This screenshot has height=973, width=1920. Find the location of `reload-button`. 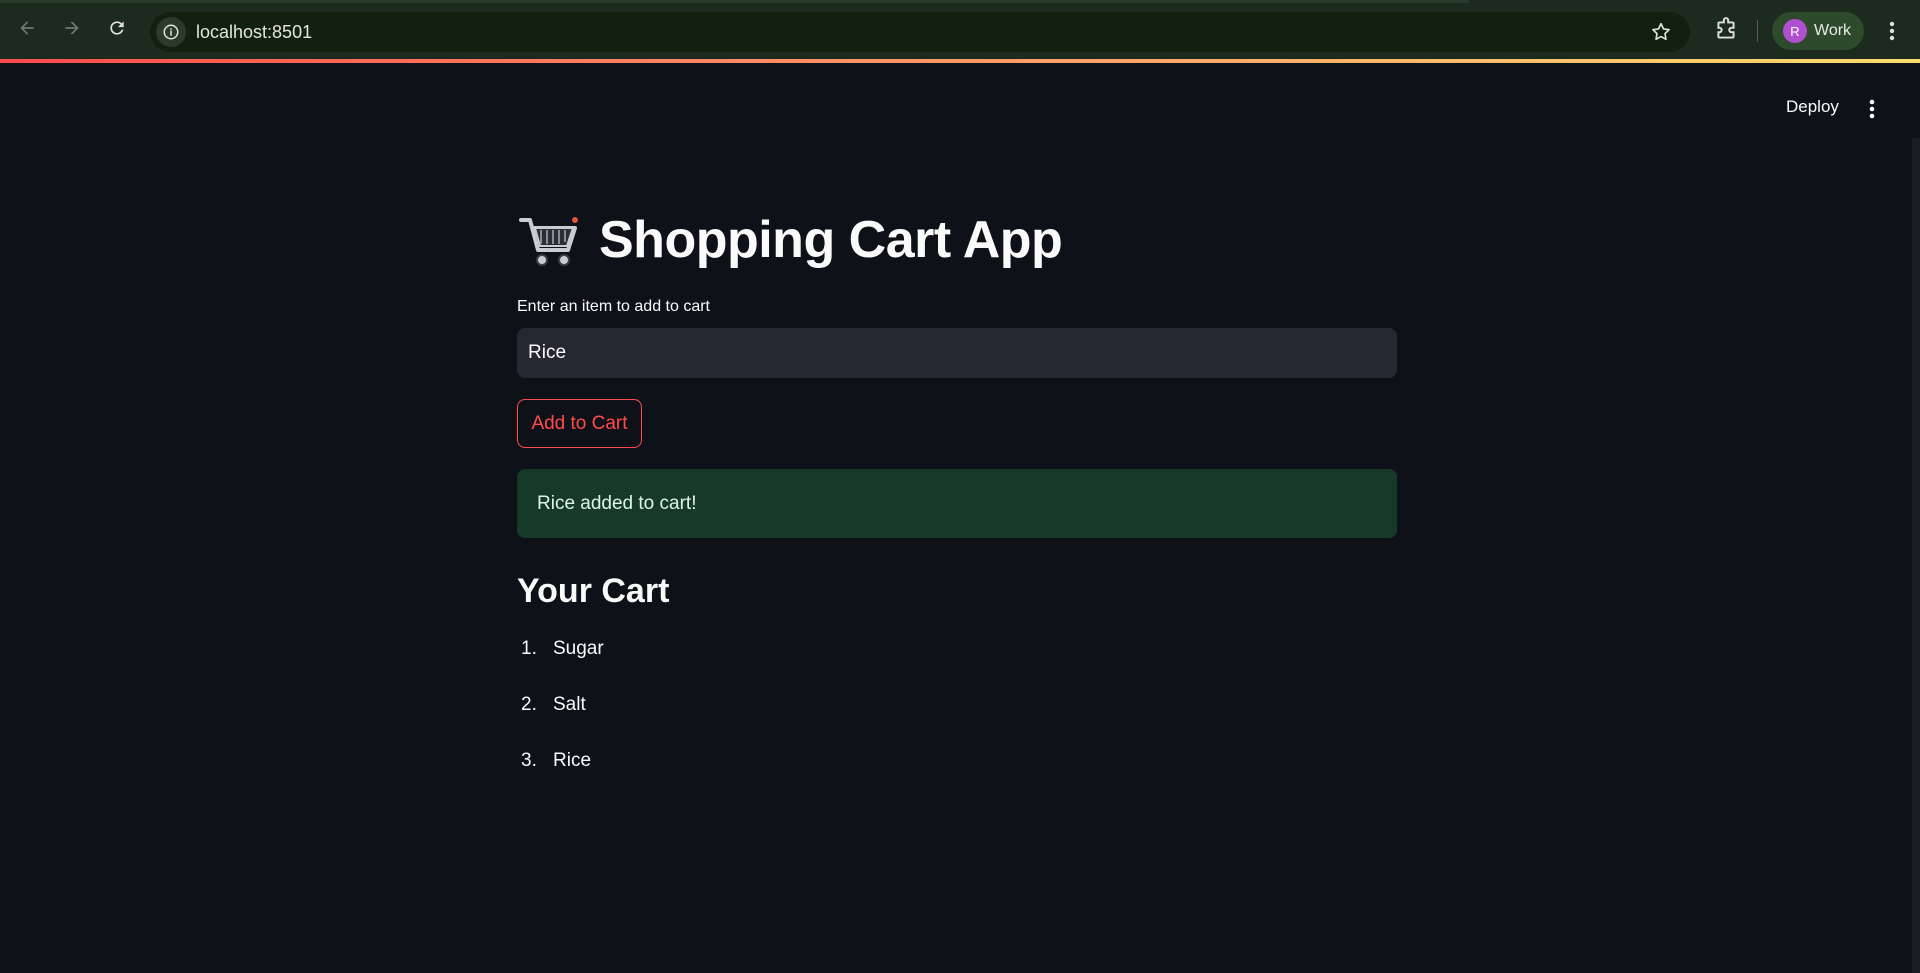

reload-button is located at coordinates (117, 28).